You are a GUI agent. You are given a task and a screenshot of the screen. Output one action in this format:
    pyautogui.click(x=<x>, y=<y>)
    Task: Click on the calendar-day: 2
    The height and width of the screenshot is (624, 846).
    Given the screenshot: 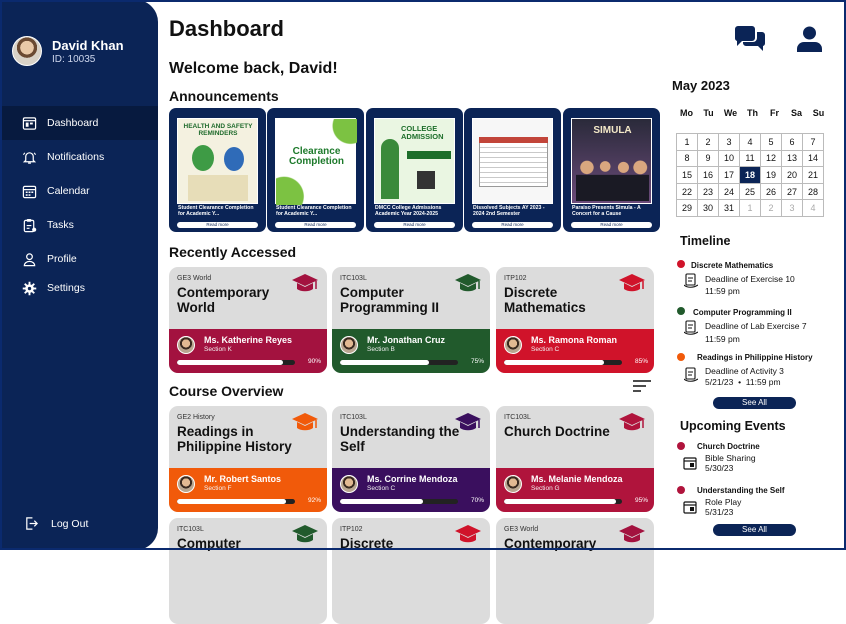 What is the action you would take?
    pyautogui.click(x=708, y=142)
    